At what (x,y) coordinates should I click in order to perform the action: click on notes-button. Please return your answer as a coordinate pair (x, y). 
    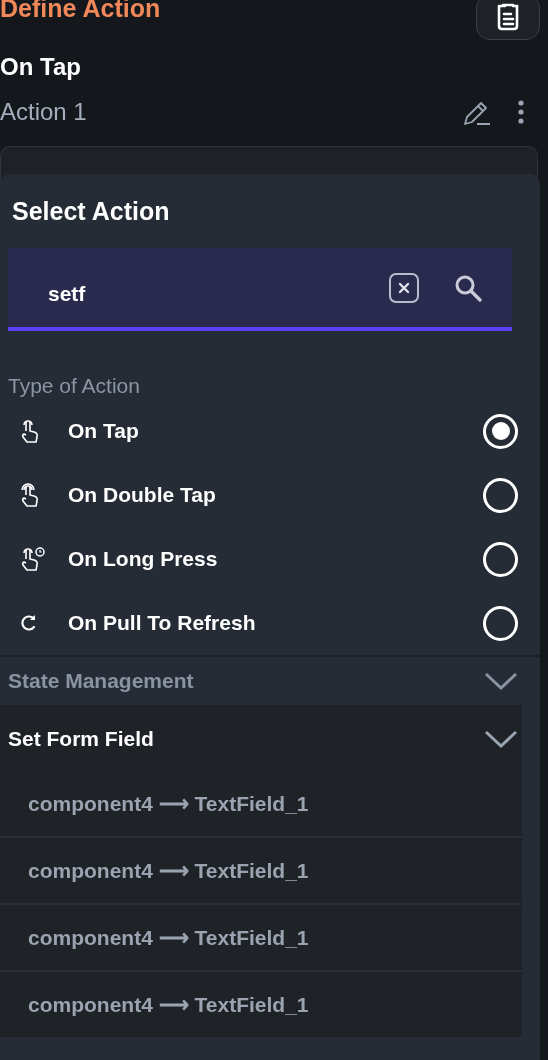
    Looking at the image, I should click on (508, 20).